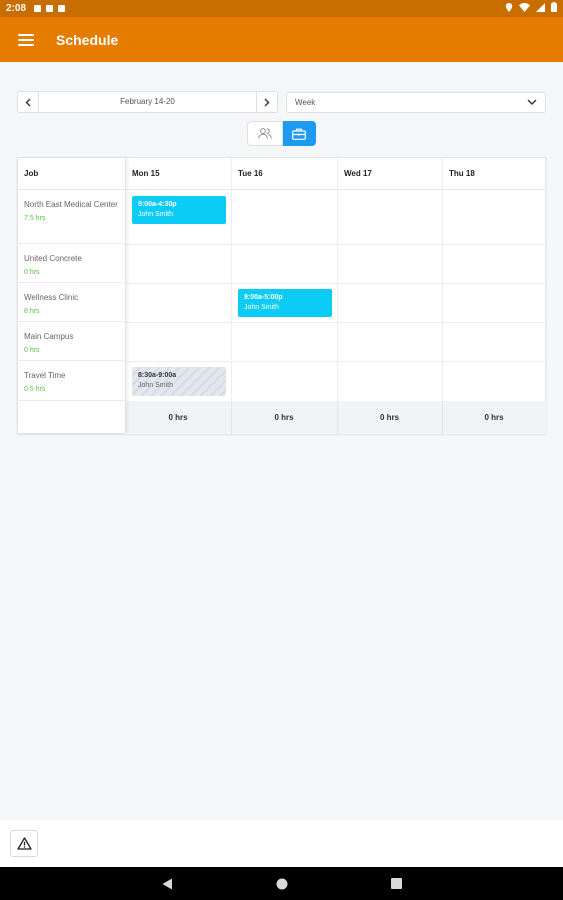  I want to click on job-row: Wellness Clinic 8 hrs, so click(71, 302).